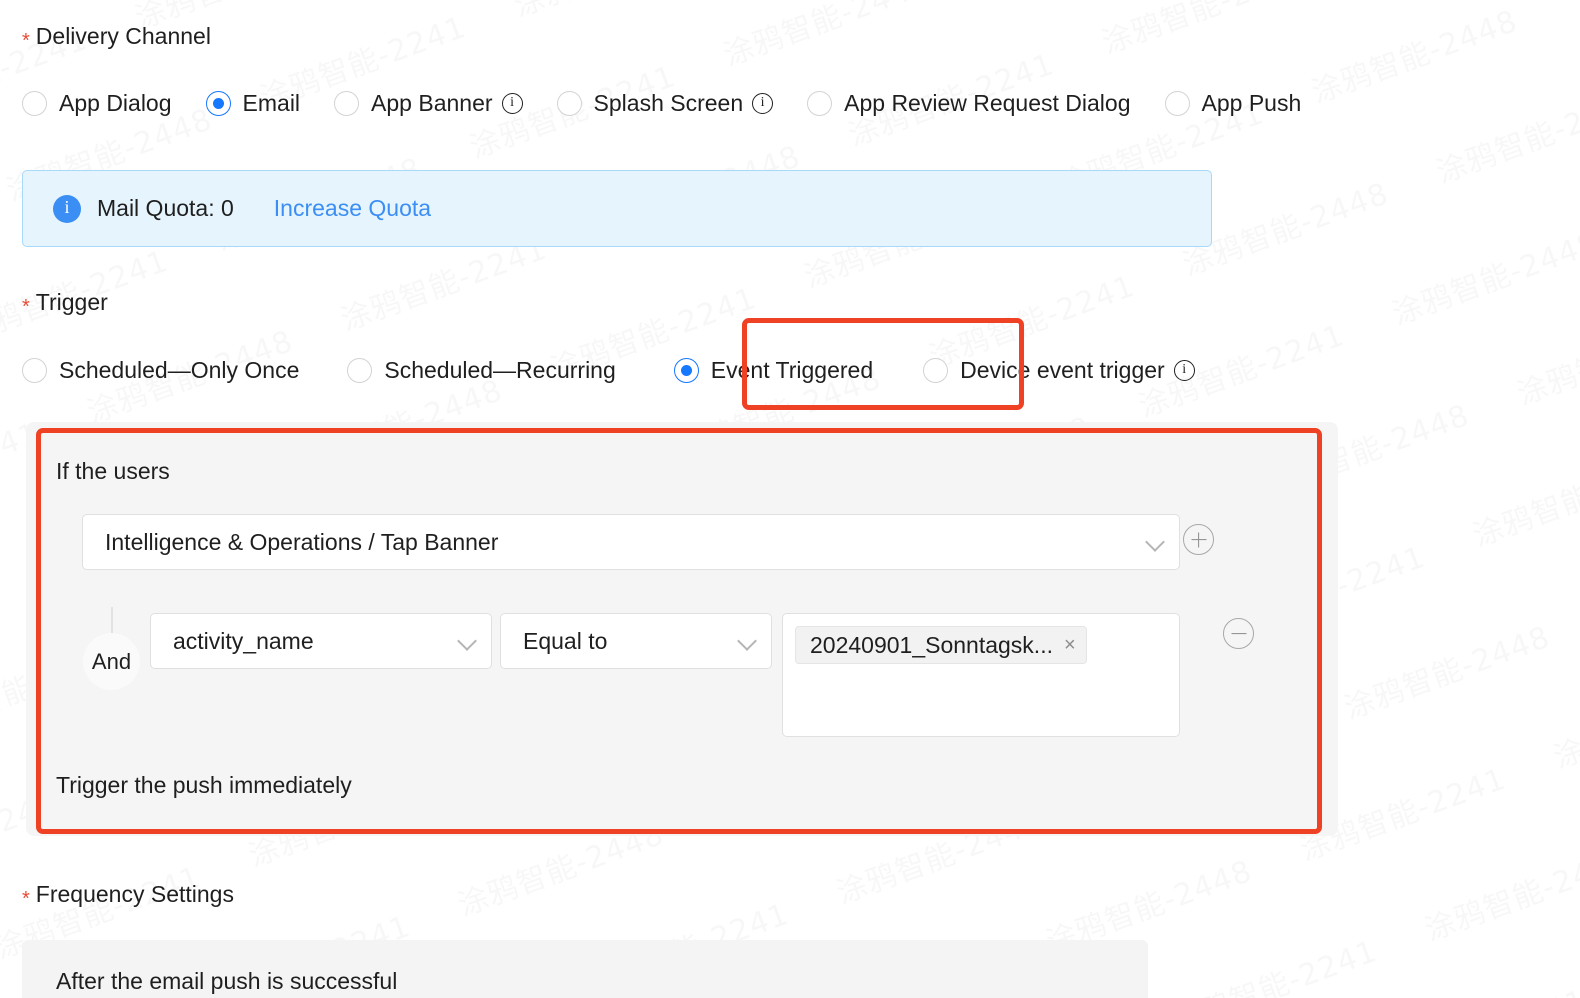  Describe the element at coordinates (165, 208) in the screenshot. I see `mail-quota-text: Mail Quota: 0` at that location.